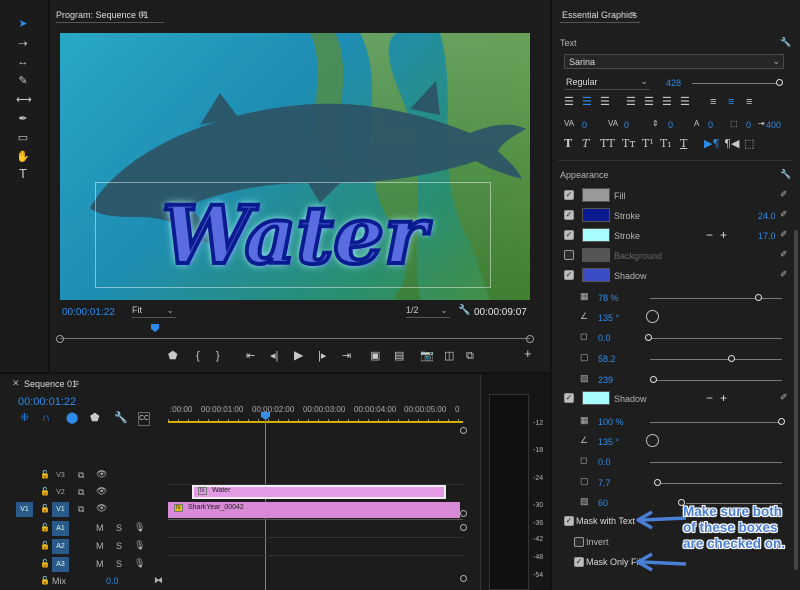 This screenshot has width=800, height=590. What do you see at coordinates (713, 102) in the screenshot?
I see `align-top-icon: ≡` at bounding box center [713, 102].